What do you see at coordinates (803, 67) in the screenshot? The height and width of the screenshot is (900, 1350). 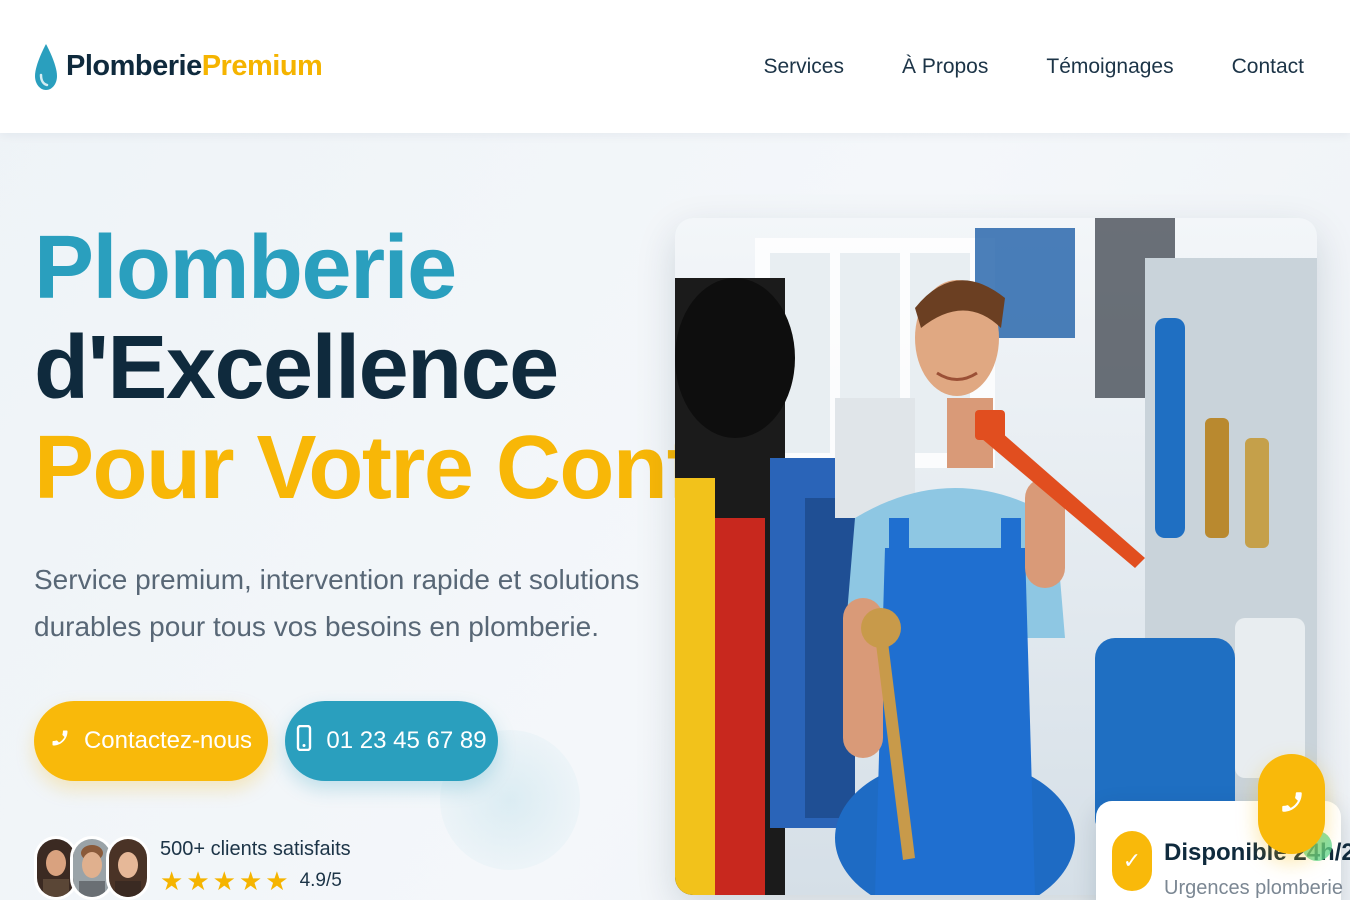 I see `nav-link-services: Services` at bounding box center [803, 67].